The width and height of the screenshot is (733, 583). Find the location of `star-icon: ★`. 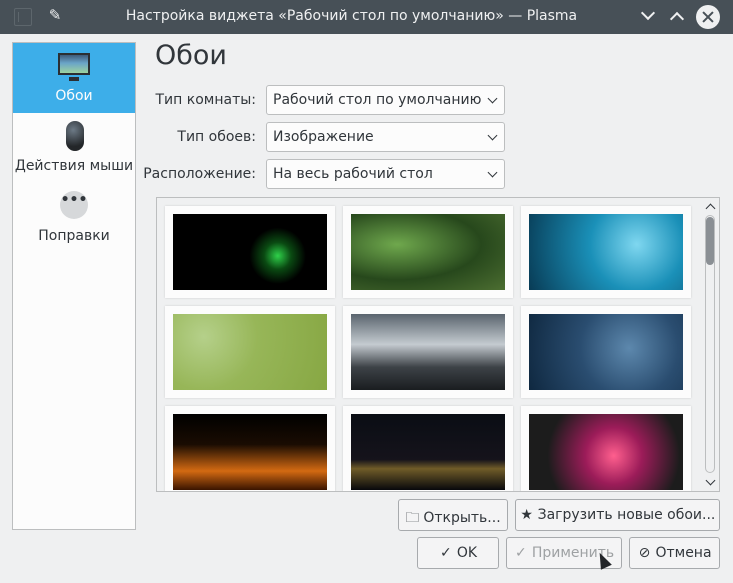

star-icon: ★ is located at coordinates (526, 515).